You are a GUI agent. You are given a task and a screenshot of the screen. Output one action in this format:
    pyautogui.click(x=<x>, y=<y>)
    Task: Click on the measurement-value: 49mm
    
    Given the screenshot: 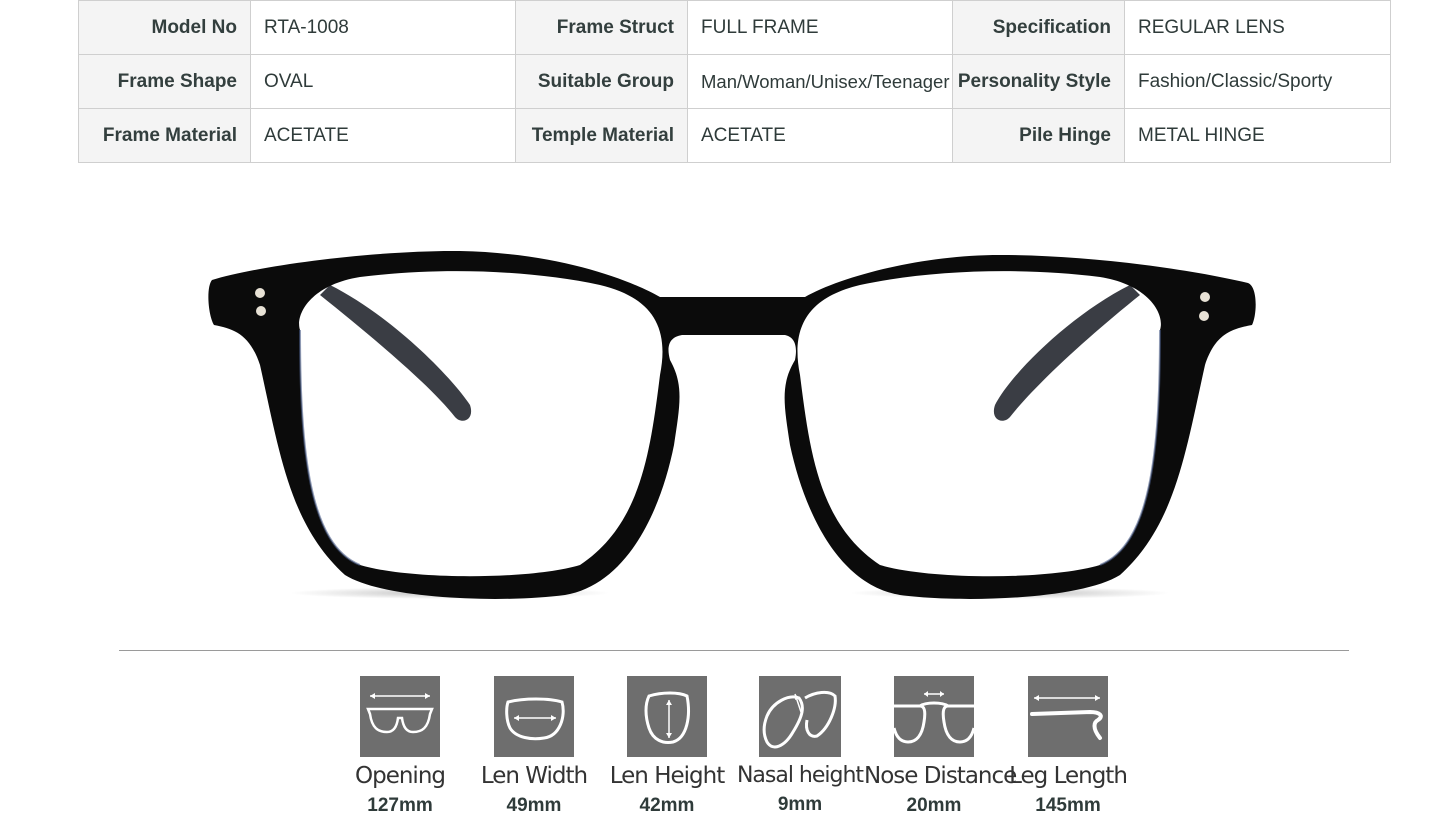 What is the action you would take?
    pyautogui.click(x=534, y=805)
    